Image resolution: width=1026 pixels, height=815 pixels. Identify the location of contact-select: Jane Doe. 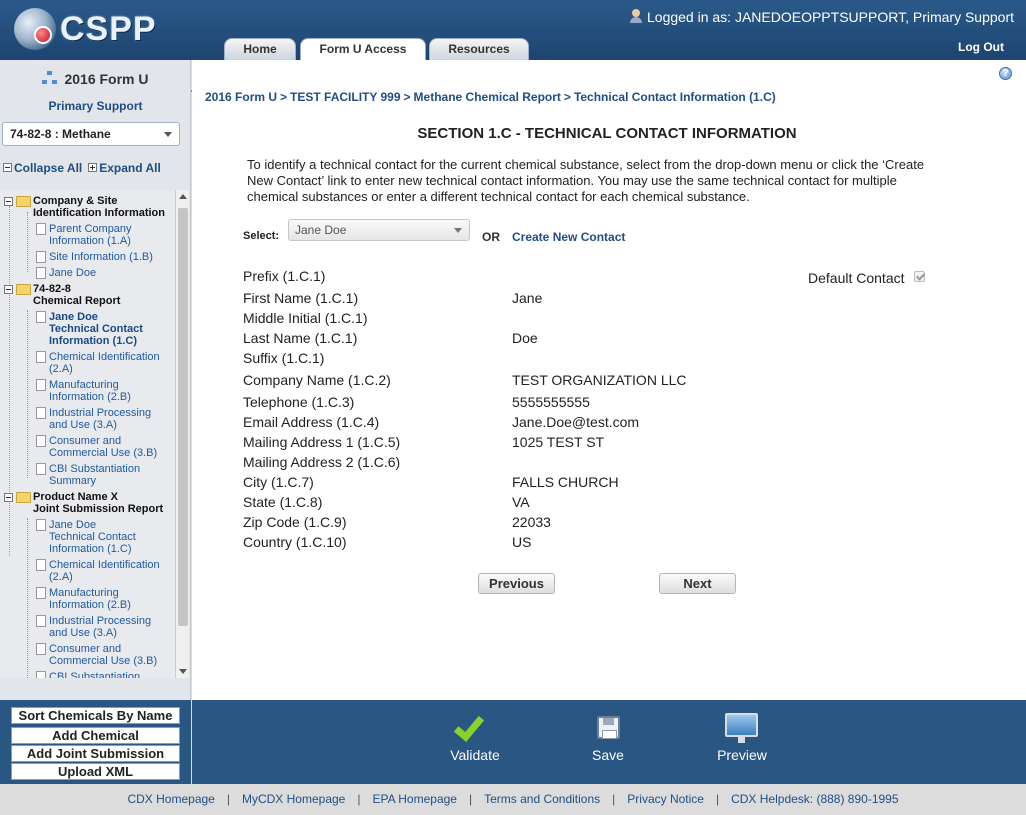
(379, 230).